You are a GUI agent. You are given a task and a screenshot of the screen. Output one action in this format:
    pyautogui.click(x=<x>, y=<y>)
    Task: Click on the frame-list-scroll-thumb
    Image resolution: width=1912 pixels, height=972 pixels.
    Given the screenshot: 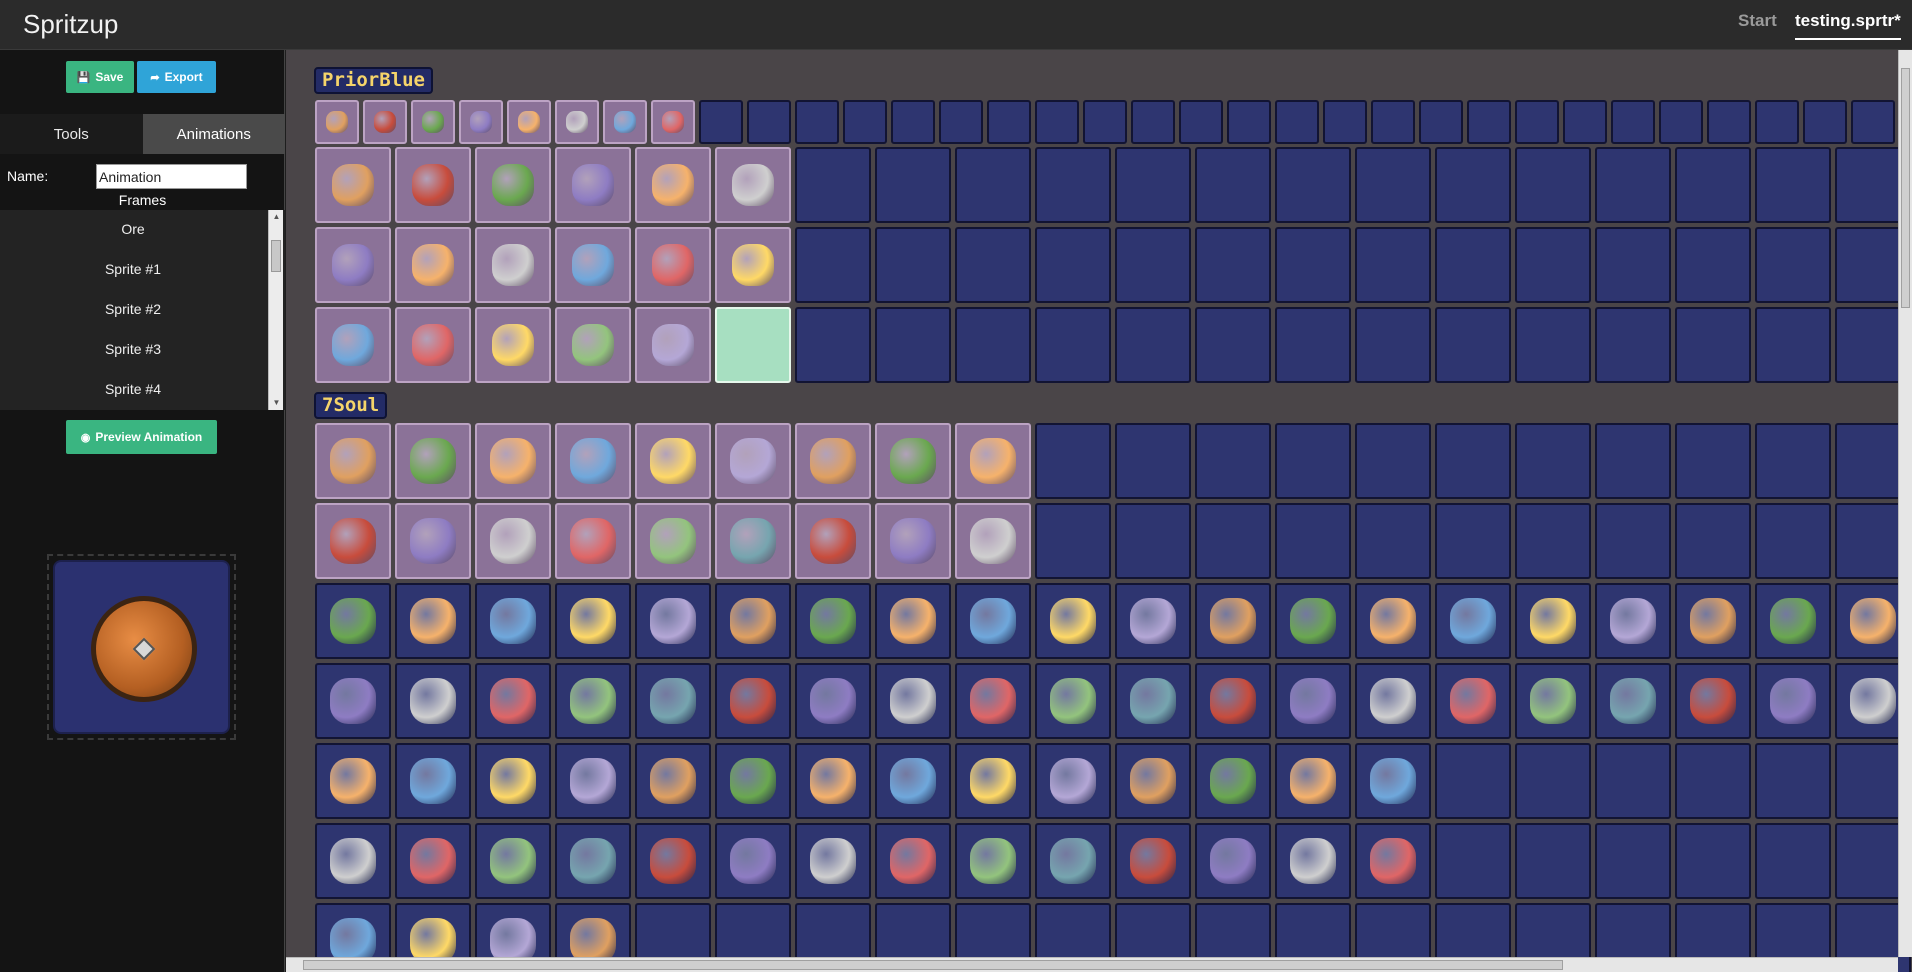 What is the action you would take?
    pyautogui.click(x=276, y=256)
    